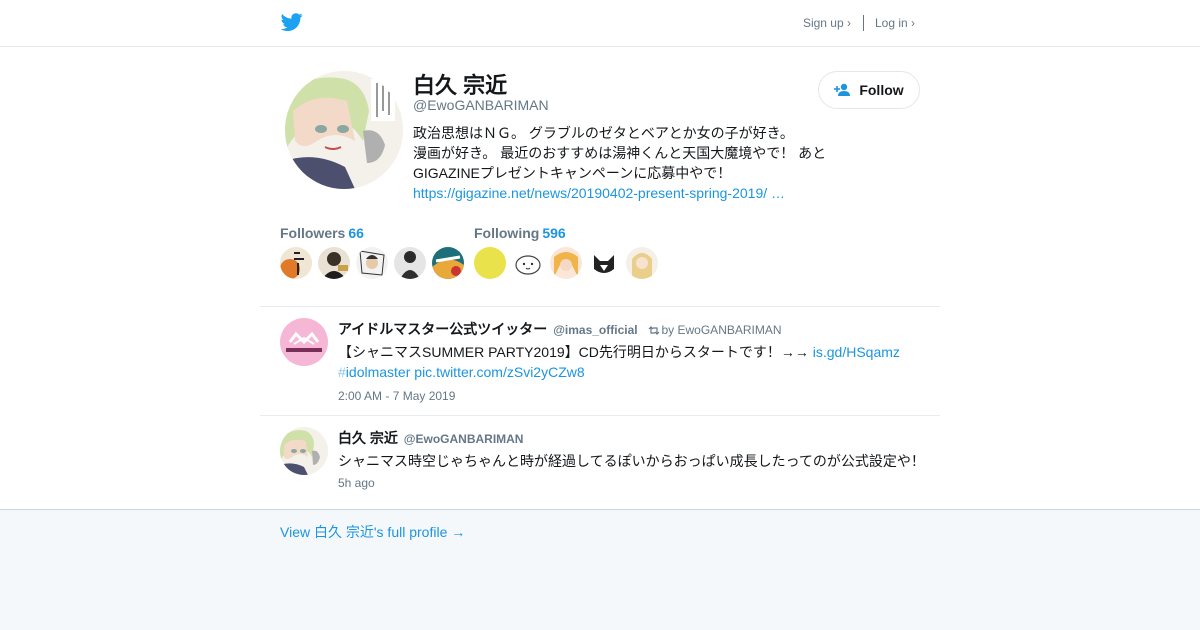 This screenshot has width=1200, height=630. Describe the element at coordinates (573, 352) in the screenshot. I see `tweet-text-main: 【シャニマスSUMMER PARTY2019】CD先行明日からスタートです！→→` at that location.